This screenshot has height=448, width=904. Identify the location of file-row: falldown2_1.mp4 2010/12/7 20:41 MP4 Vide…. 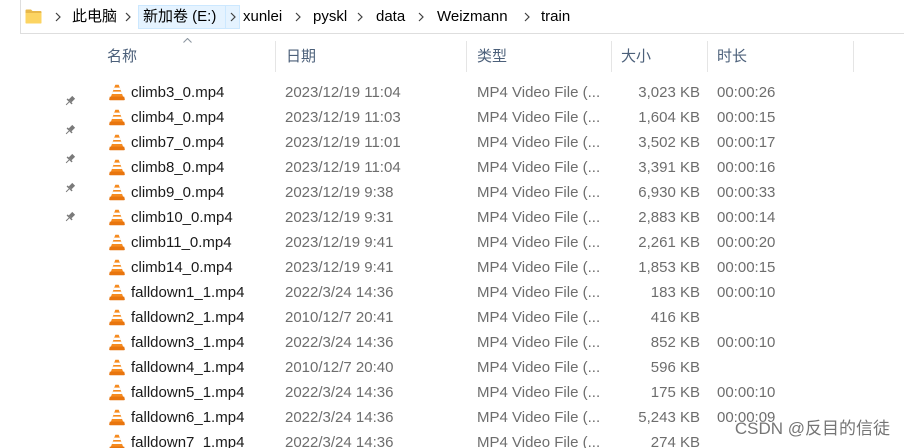
(476, 317).